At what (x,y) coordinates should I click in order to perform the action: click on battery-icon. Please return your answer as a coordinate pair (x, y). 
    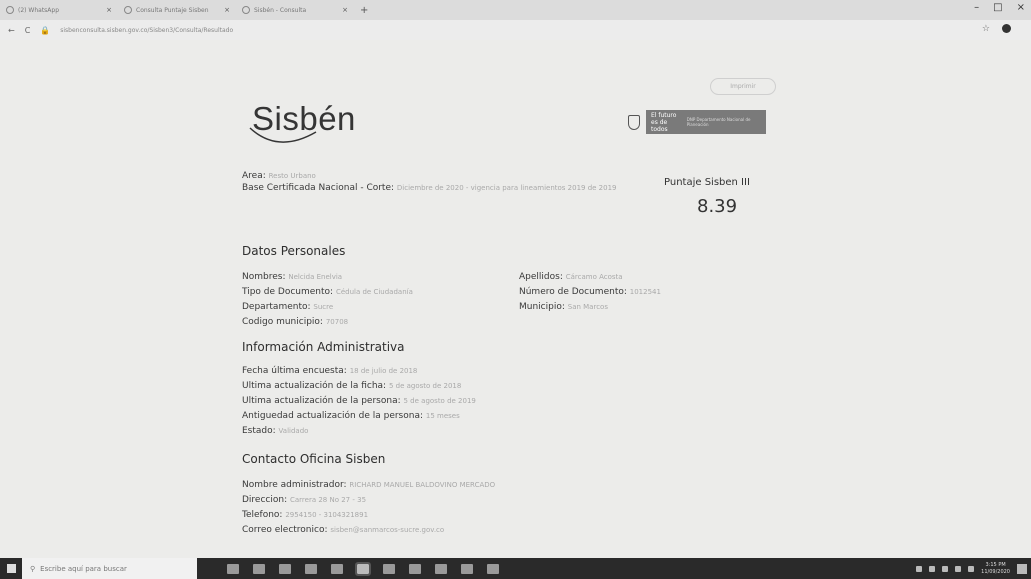
    Looking at the image, I should click on (945, 568).